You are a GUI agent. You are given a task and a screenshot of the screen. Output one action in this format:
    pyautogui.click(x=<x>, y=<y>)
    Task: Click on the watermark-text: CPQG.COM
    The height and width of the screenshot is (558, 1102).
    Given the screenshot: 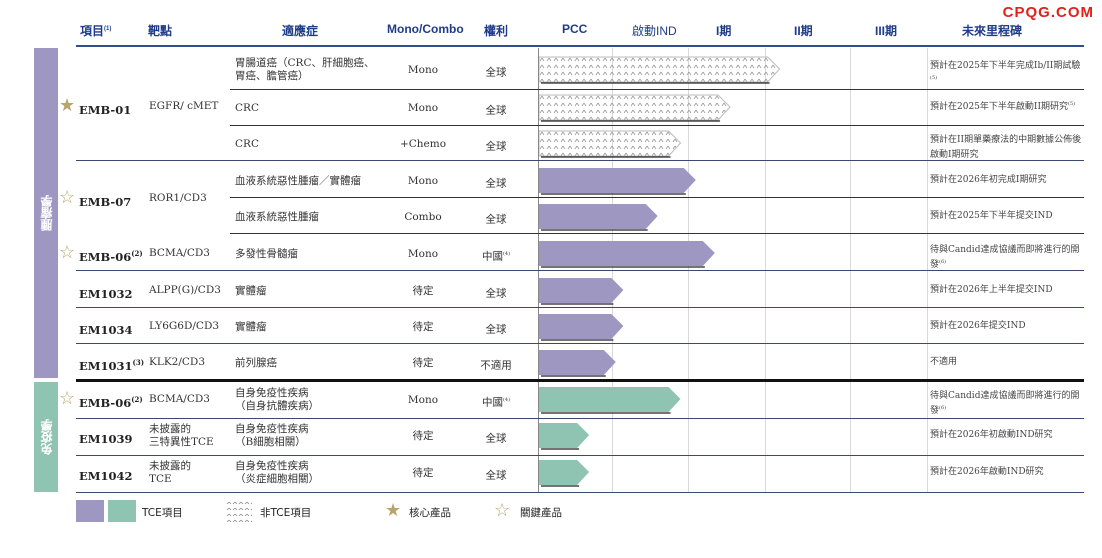 What is the action you would take?
    pyautogui.click(x=1048, y=12)
    